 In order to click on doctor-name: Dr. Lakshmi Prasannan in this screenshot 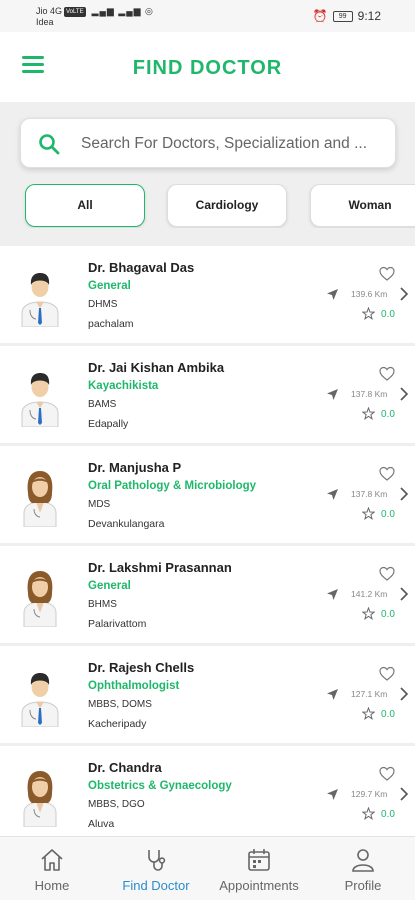, I will do `click(160, 567)`.